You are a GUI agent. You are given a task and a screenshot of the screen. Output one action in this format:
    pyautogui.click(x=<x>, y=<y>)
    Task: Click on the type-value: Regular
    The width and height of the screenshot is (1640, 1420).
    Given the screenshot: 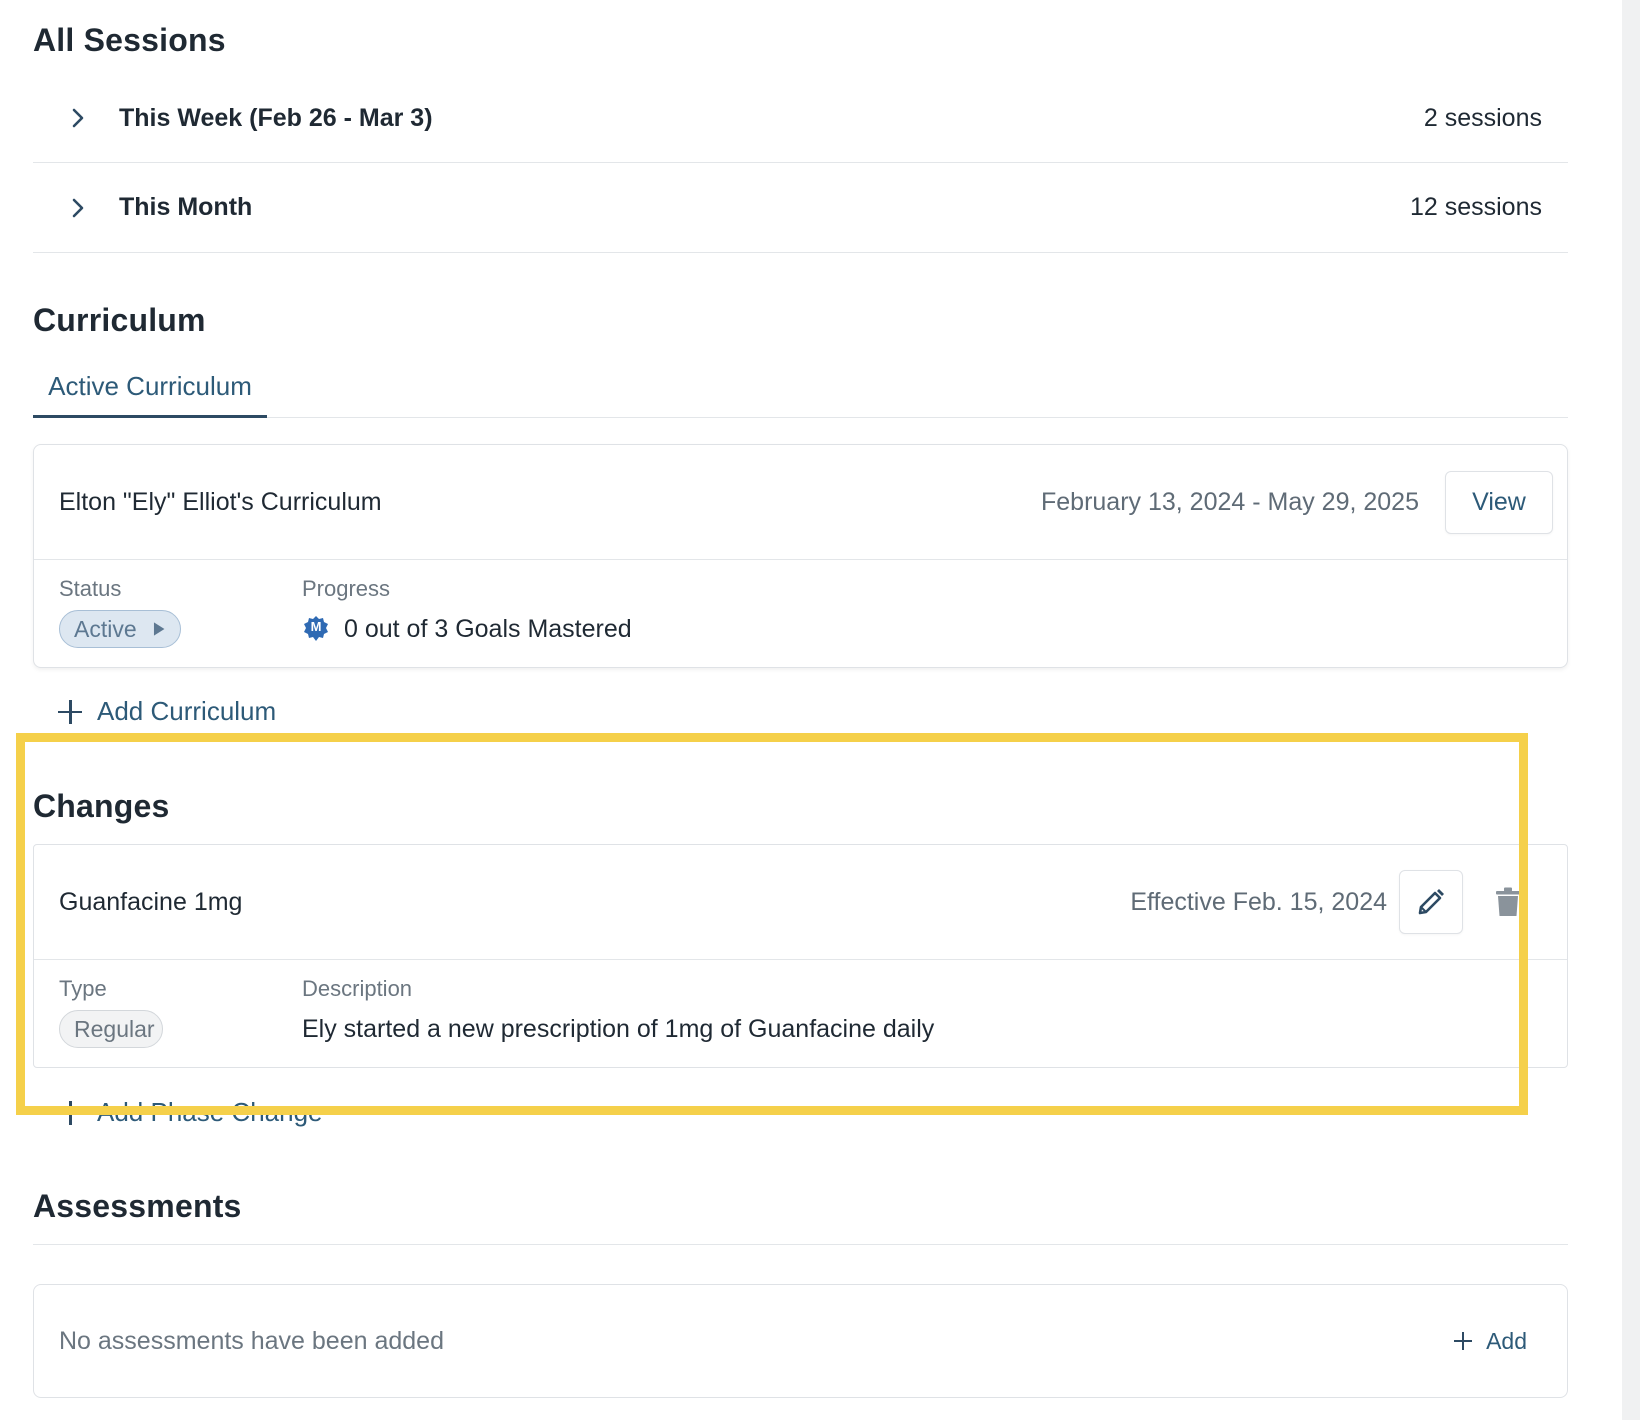 What is the action you would take?
    pyautogui.click(x=114, y=1028)
    